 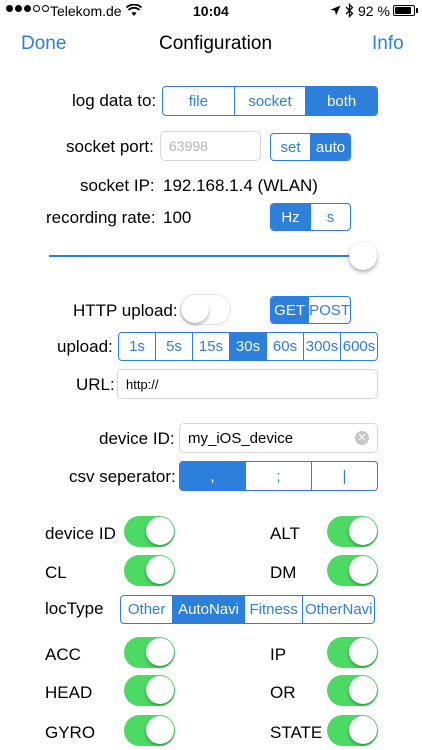 What do you see at coordinates (213, 476) in the screenshot?
I see `csv-comma-option: ,` at bounding box center [213, 476].